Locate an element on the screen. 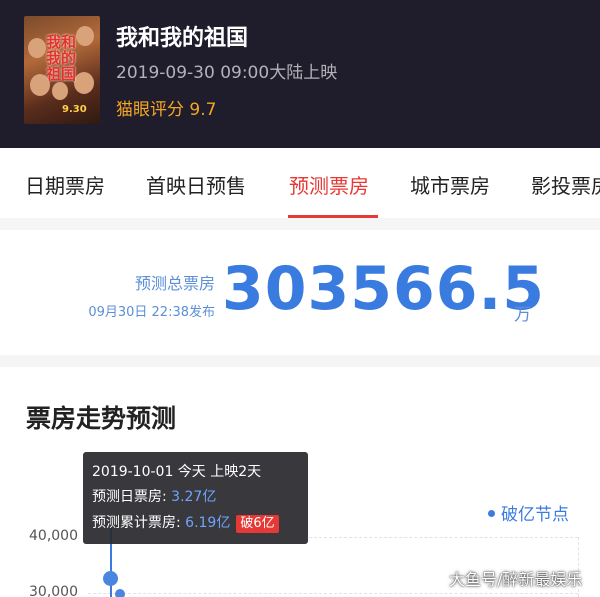 The height and width of the screenshot is (597, 600). chart-legend: 破亿节点 is located at coordinates (528, 512).